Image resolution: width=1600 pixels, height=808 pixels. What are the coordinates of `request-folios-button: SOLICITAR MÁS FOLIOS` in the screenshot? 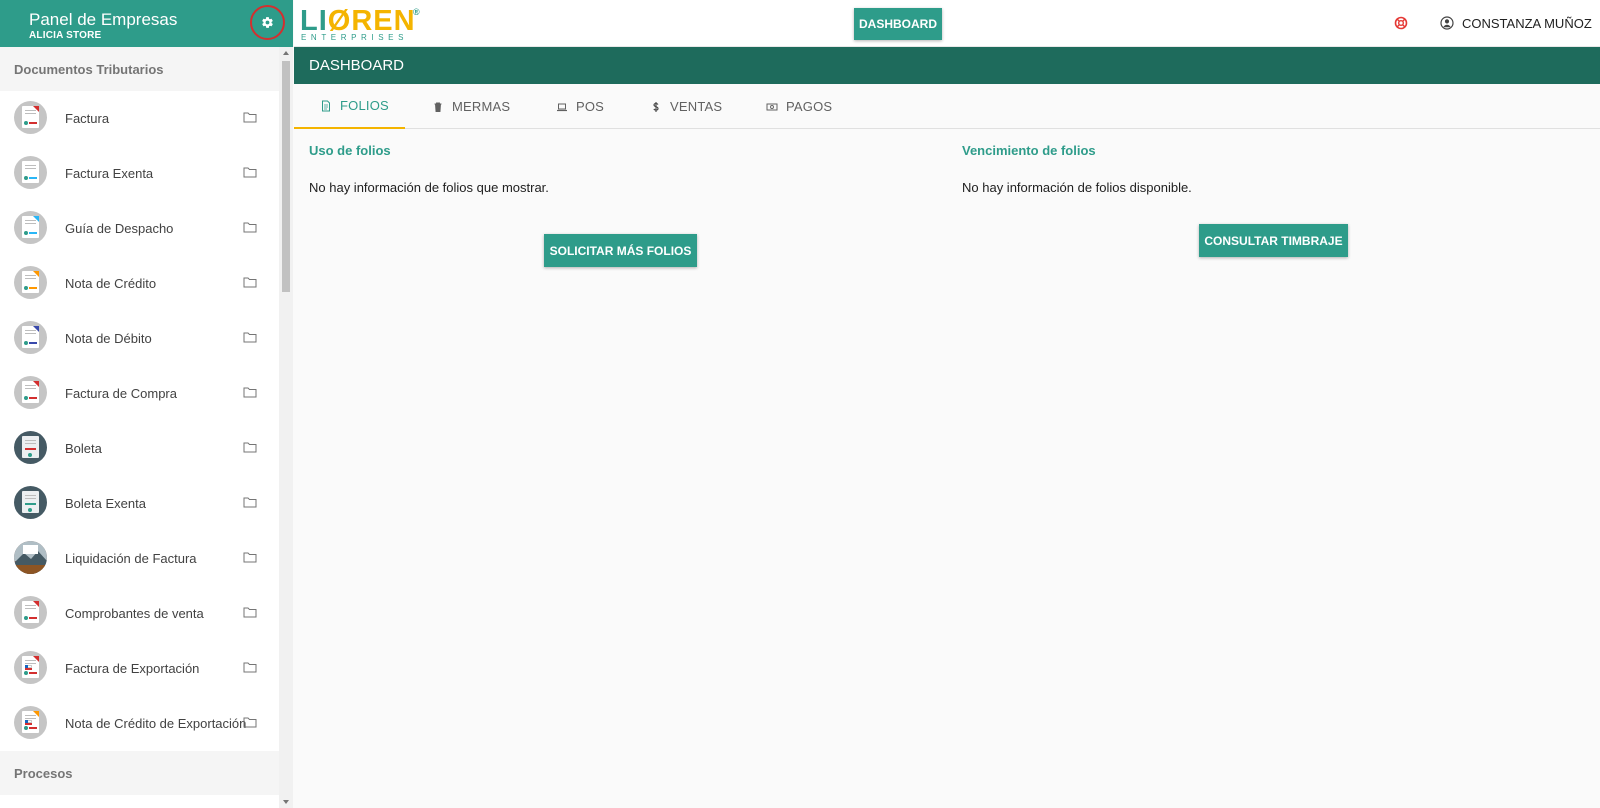 It's located at (620, 250).